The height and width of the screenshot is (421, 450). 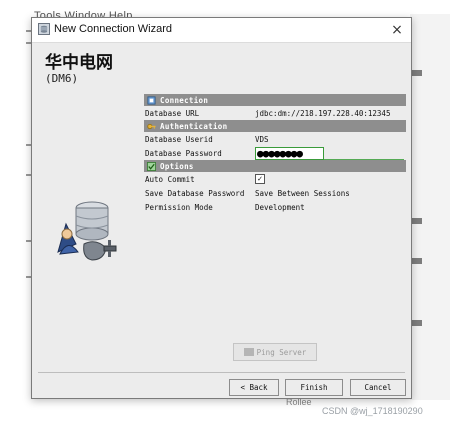 What do you see at coordinates (254, 387) in the screenshot?
I see `back-button: < Back` at bounding box center [254, 387].